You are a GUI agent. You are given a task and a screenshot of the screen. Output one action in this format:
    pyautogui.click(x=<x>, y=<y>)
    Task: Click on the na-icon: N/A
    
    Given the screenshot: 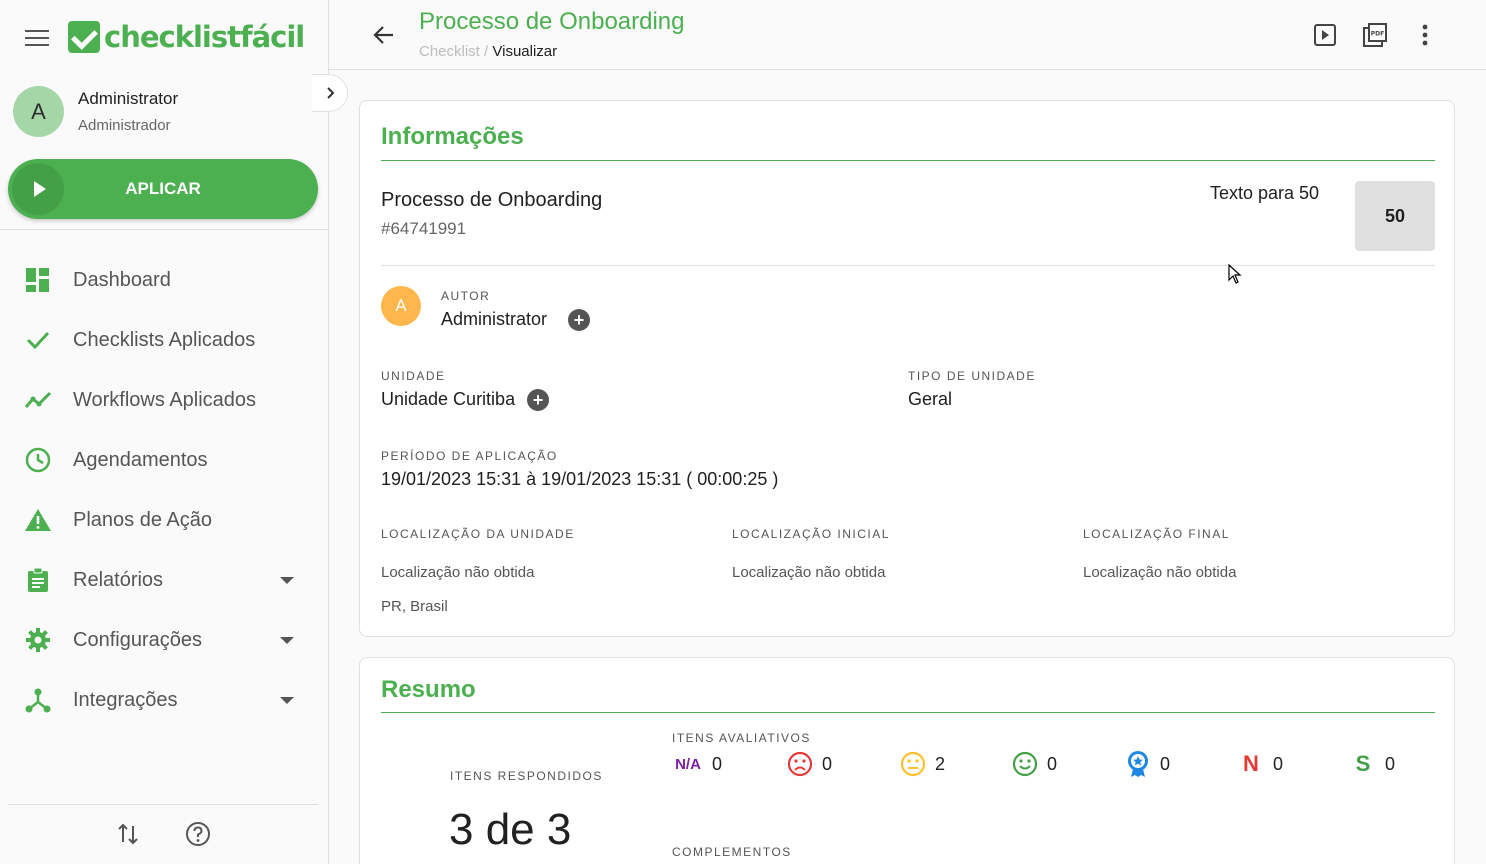 What is the action you would take?
    pyautogui.click(x=688, y=764)
    